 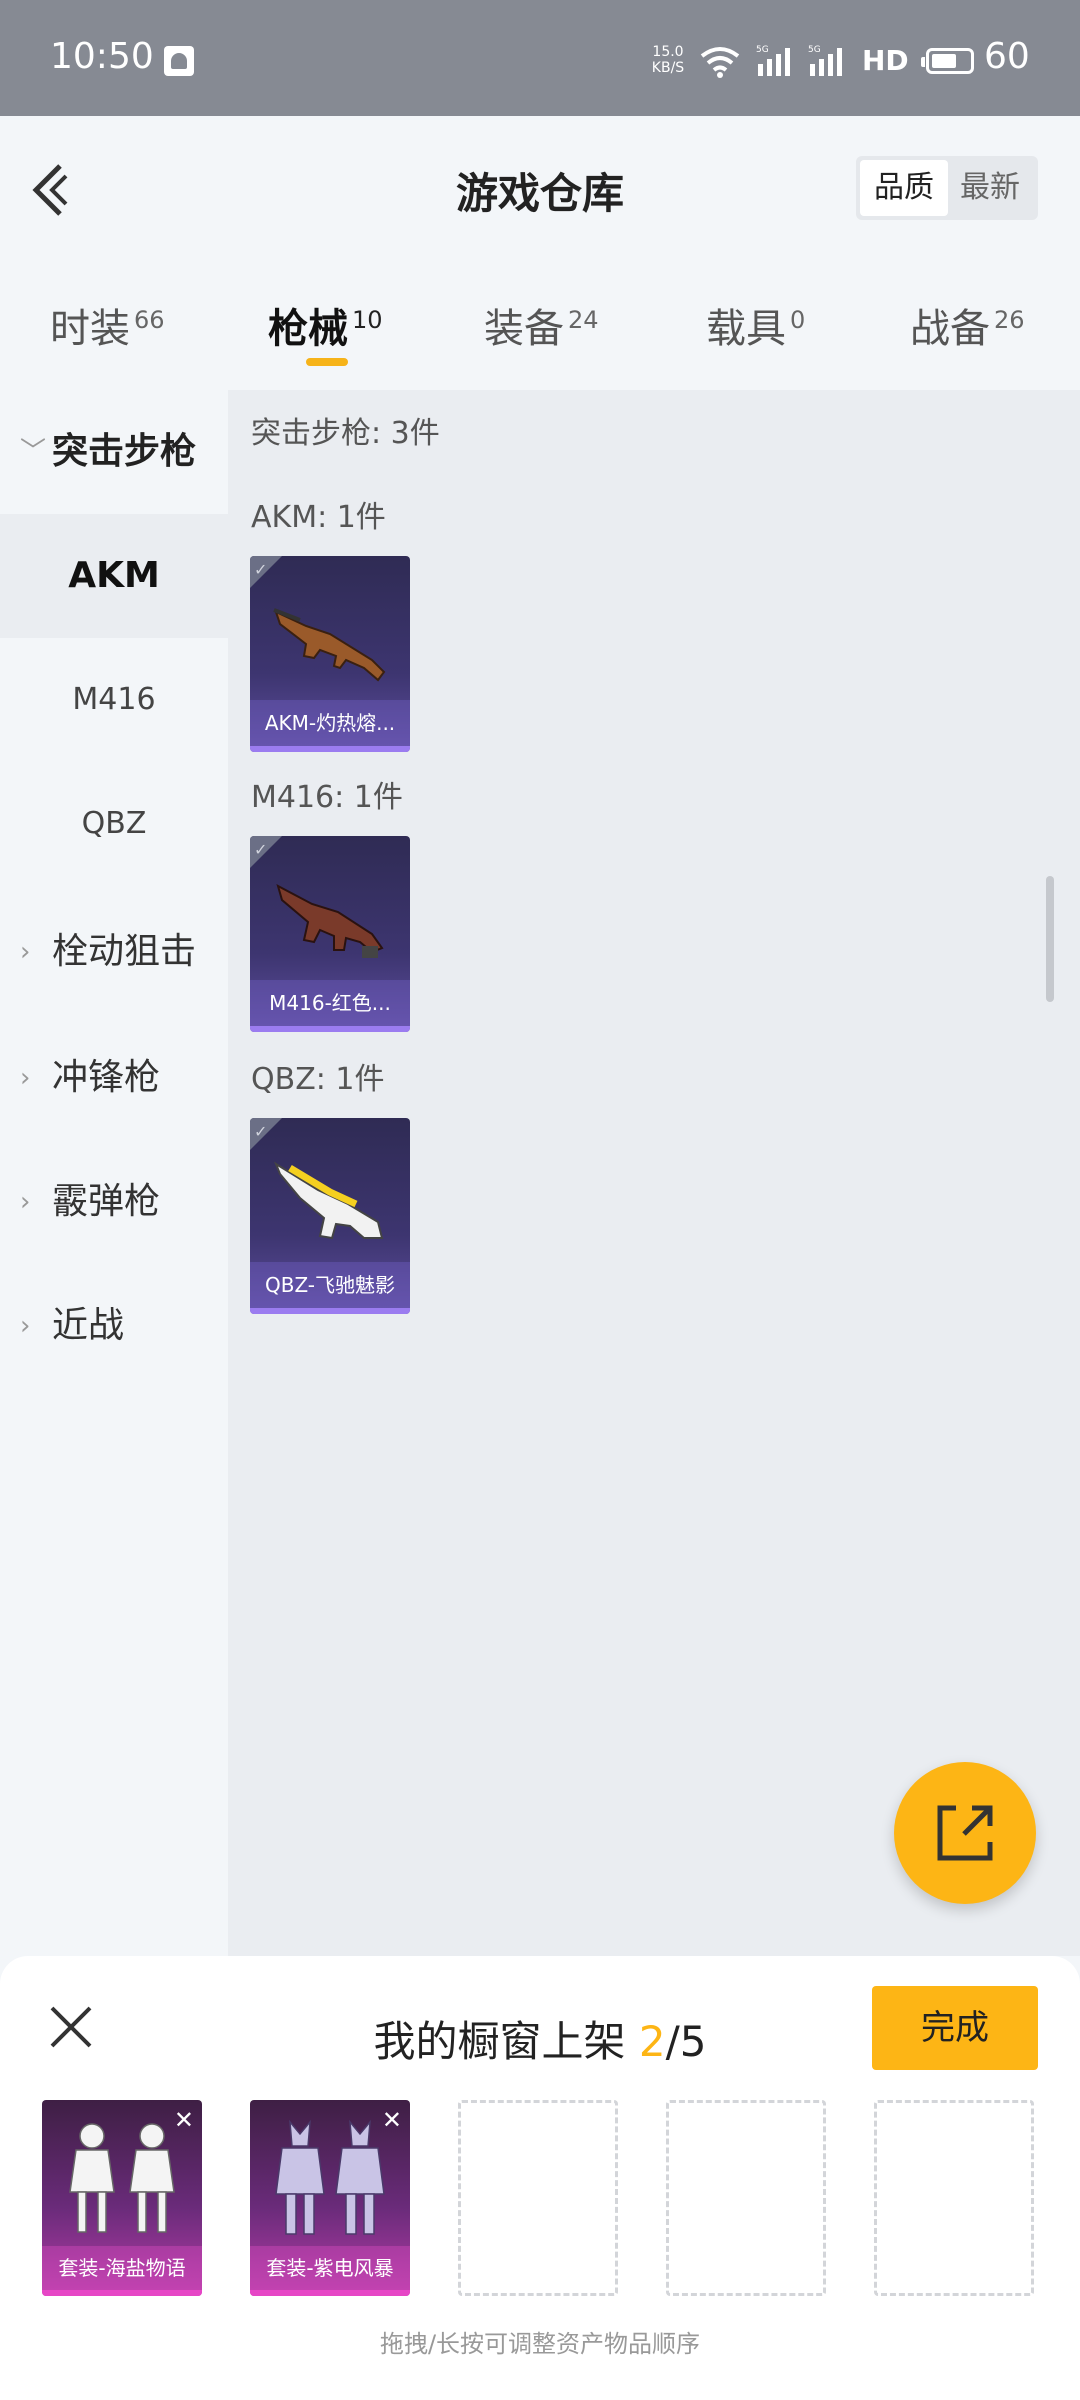 I want to click on showcase-count-total: /5, so click(x=686, y=2041).